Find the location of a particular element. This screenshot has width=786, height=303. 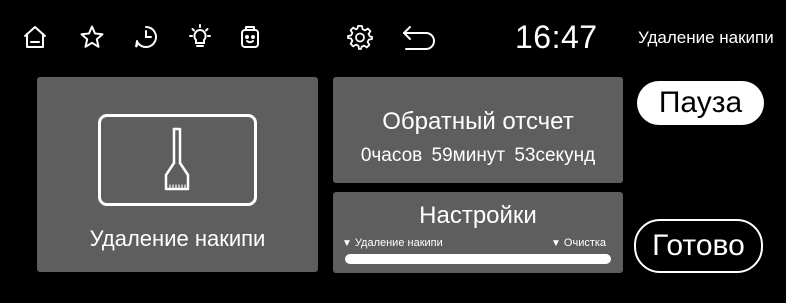

gear-icon is located at coordinates (360, 37).